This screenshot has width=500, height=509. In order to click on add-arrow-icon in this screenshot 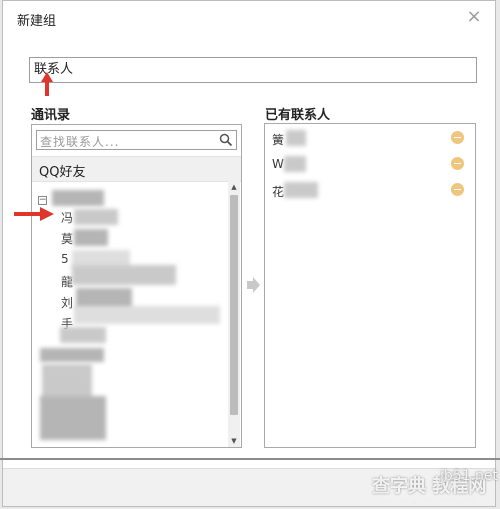, I will do `click(253, 285)`.